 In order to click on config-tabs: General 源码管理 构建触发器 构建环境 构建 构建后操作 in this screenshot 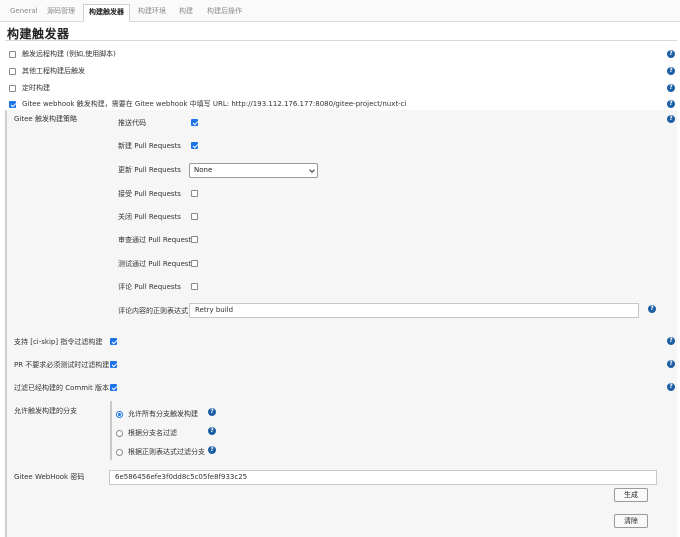, I will do `click(340, 11)`.